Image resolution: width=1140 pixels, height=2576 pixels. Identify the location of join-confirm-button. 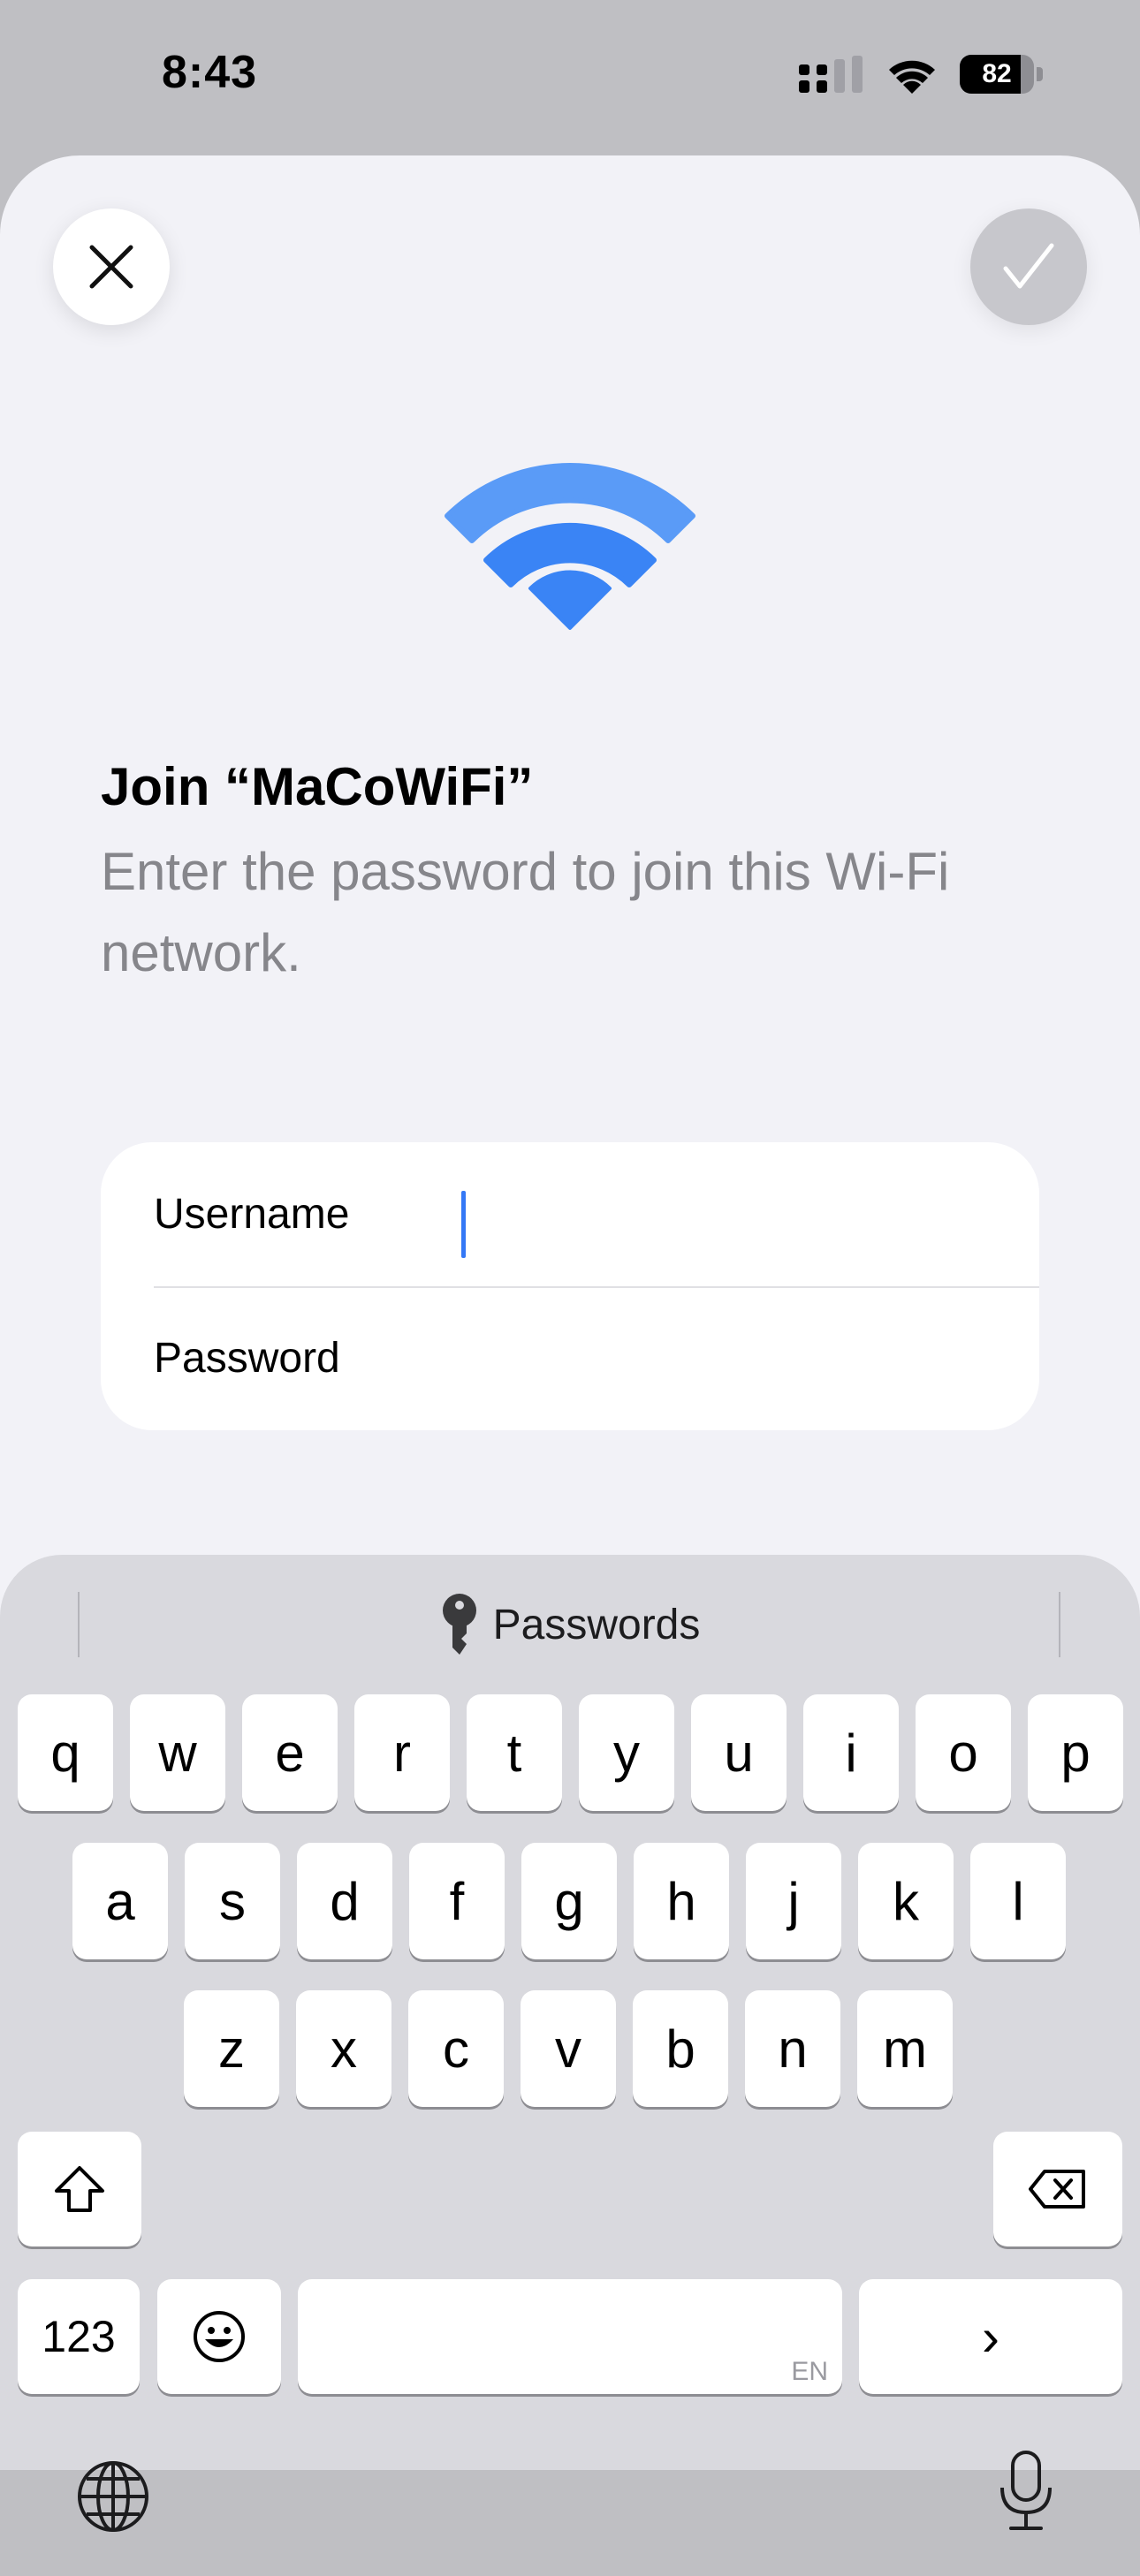
(1028, 266).